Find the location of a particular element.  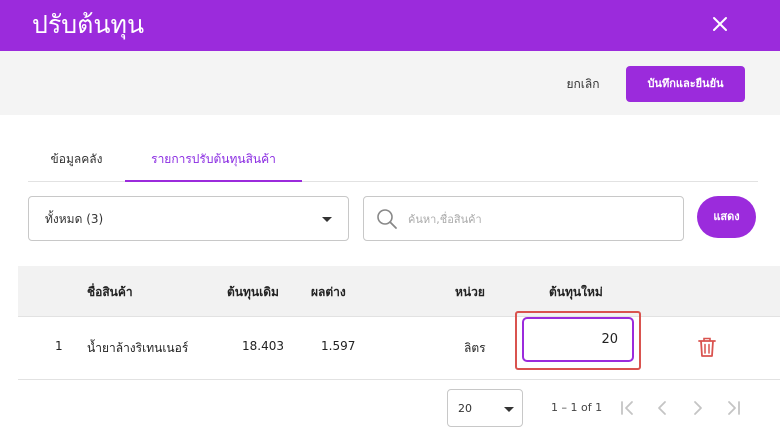

rows-per-page-value: 20 is located at coordinates (465, 408).